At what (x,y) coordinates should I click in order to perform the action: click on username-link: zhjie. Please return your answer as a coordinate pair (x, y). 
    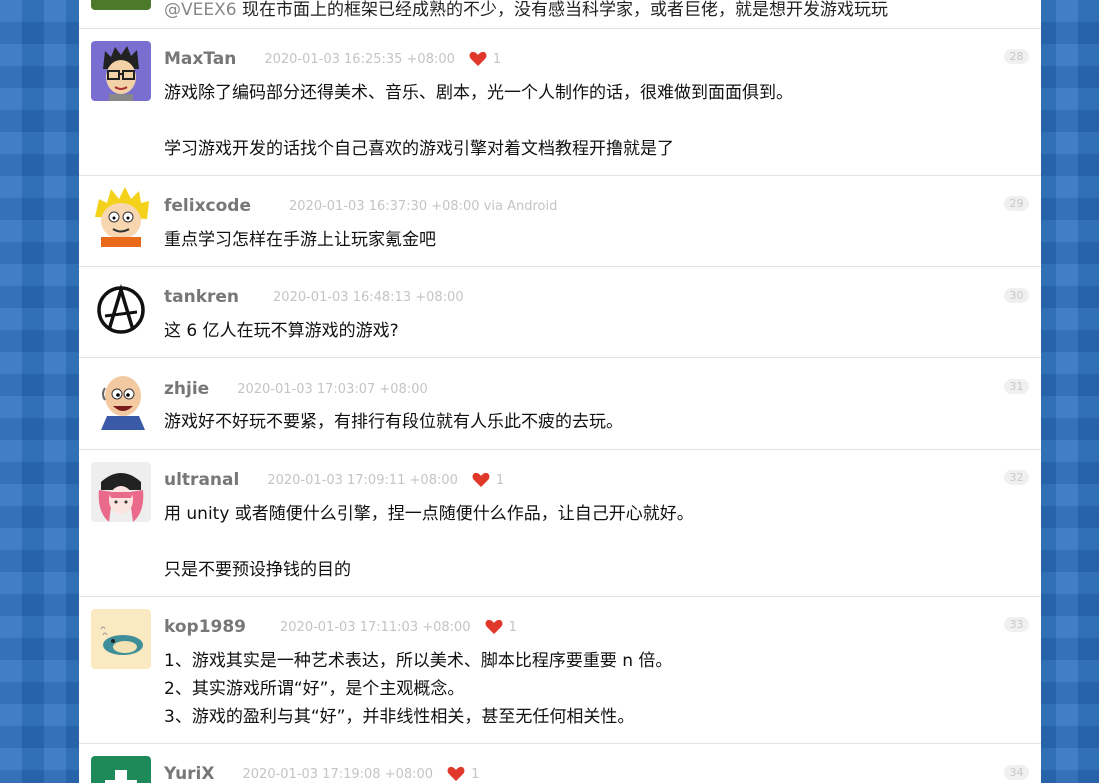
    Looking at the image, I should click on (186, 389).